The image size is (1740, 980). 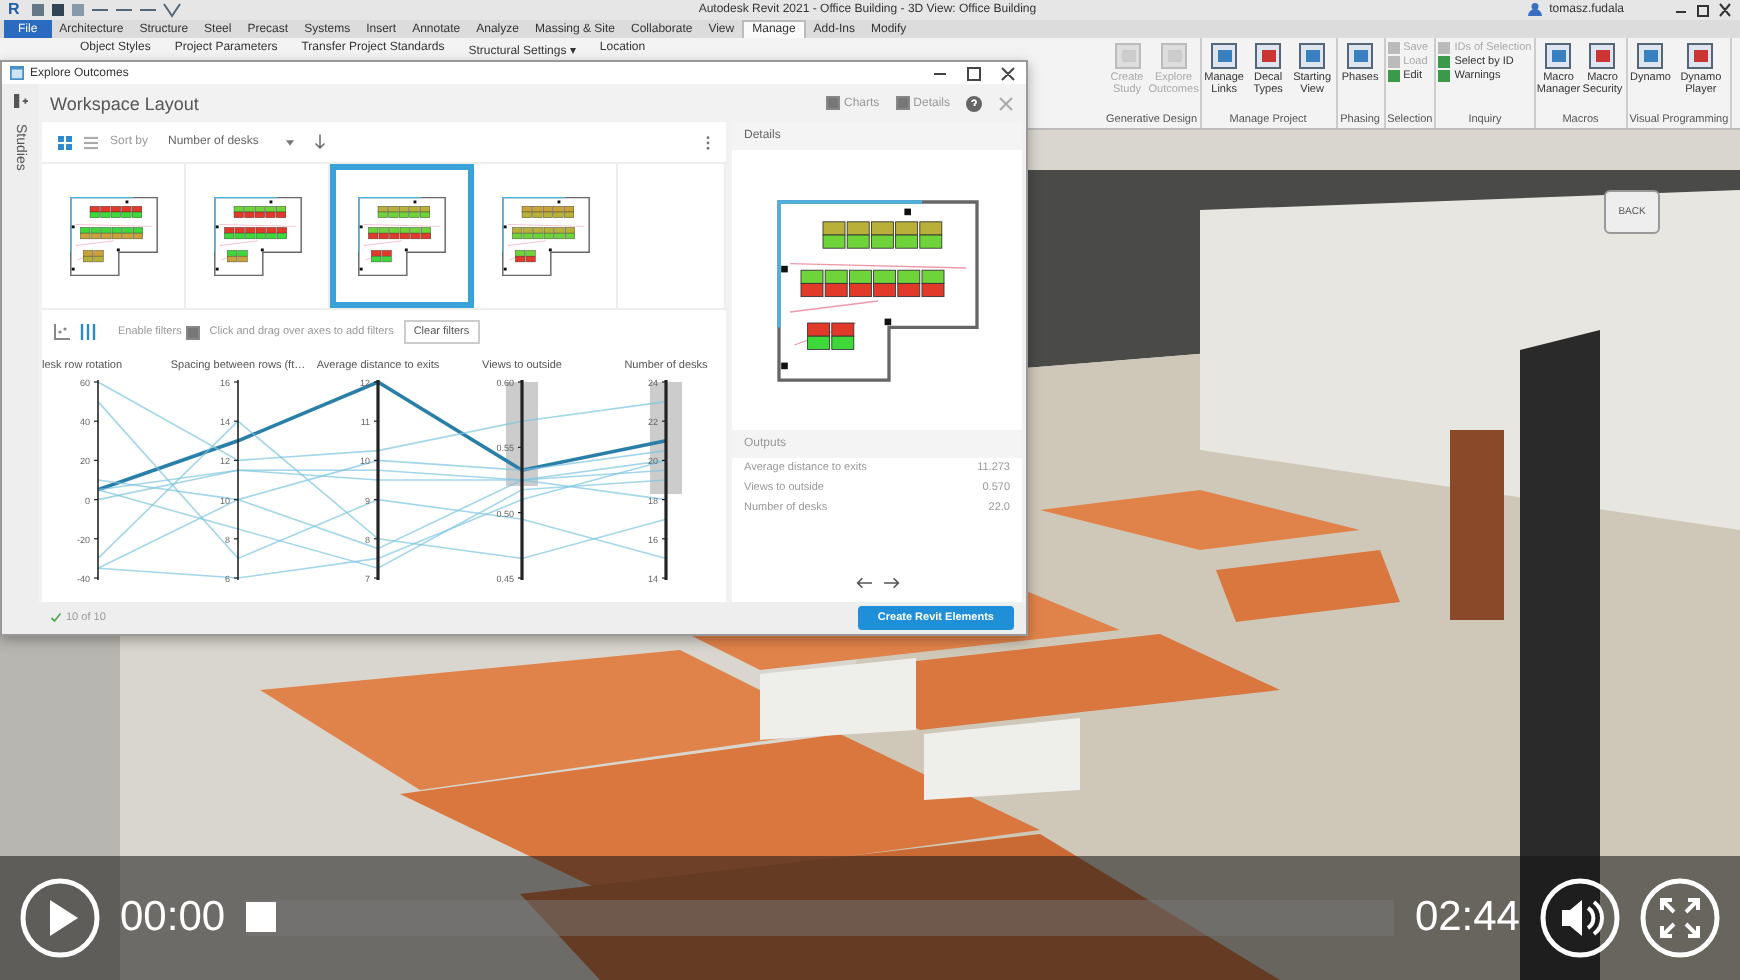 What do you see at coordinates (974, 103) in the screenshot?
I see `help-icon` at bounding box center [974, 103].